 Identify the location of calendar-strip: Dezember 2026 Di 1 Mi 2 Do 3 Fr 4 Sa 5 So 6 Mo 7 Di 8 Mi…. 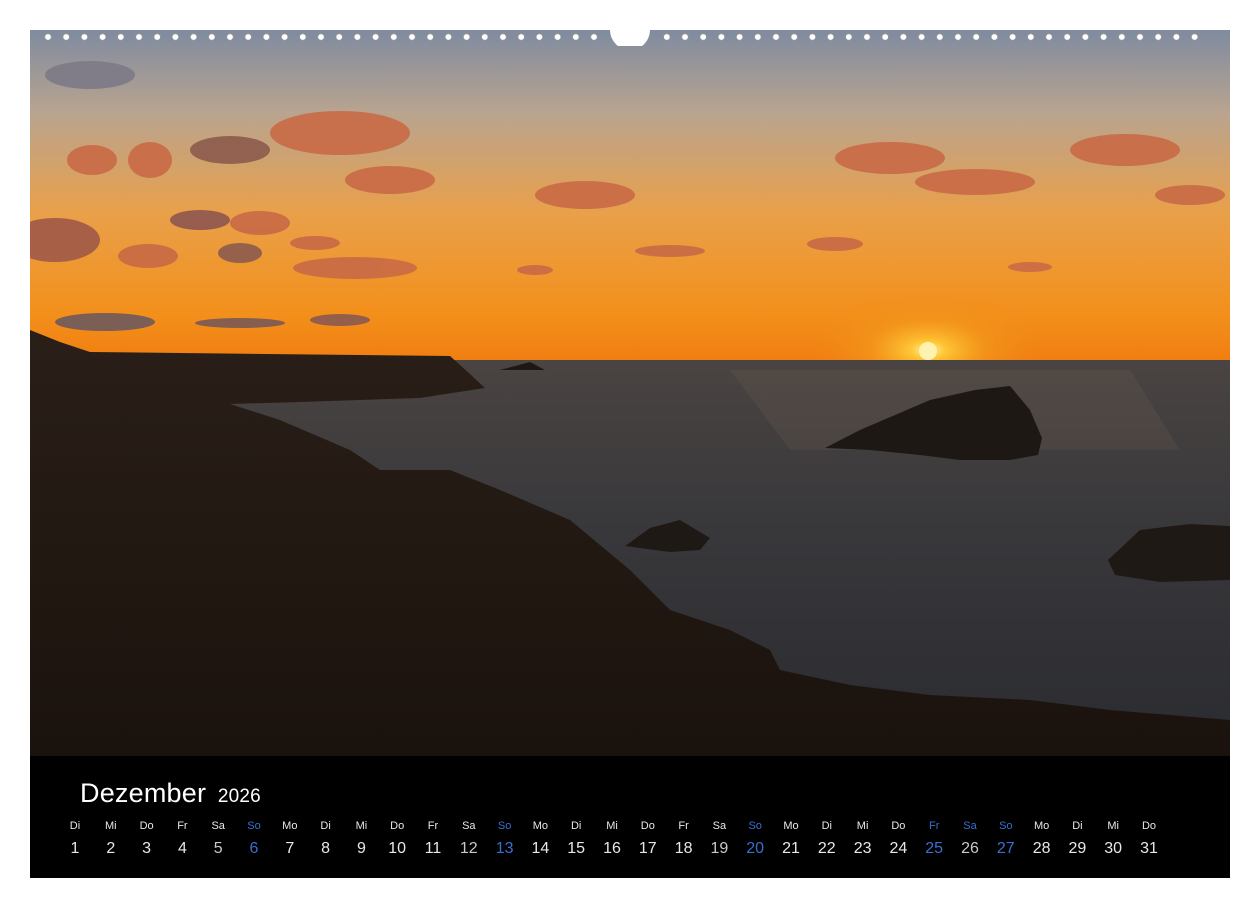
(630, 817).